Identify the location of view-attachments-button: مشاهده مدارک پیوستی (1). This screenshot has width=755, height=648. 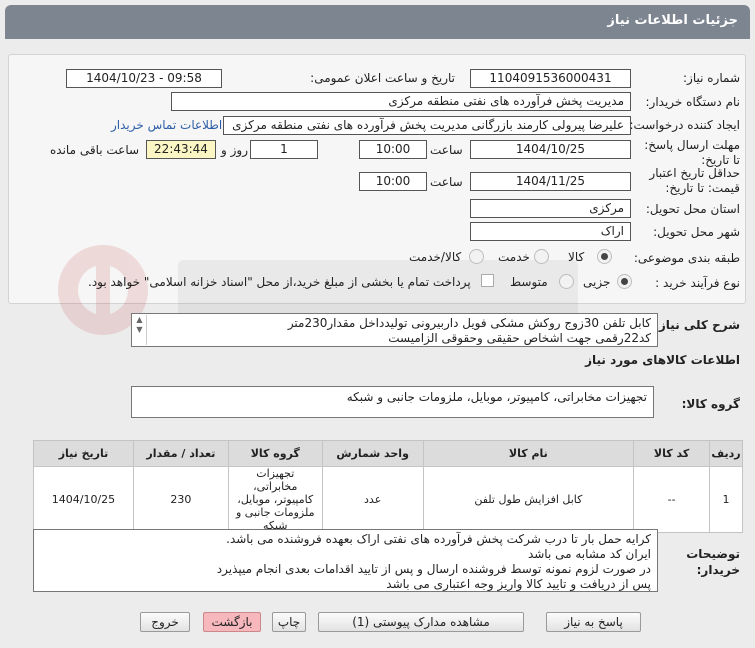
(421, 622).